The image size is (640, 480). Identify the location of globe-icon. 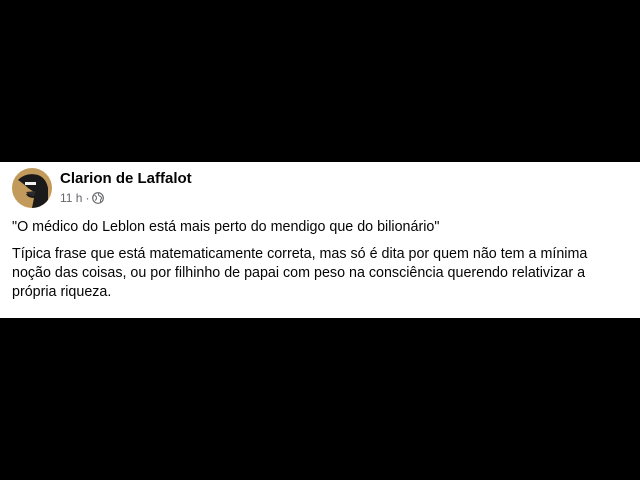
(98, 198).